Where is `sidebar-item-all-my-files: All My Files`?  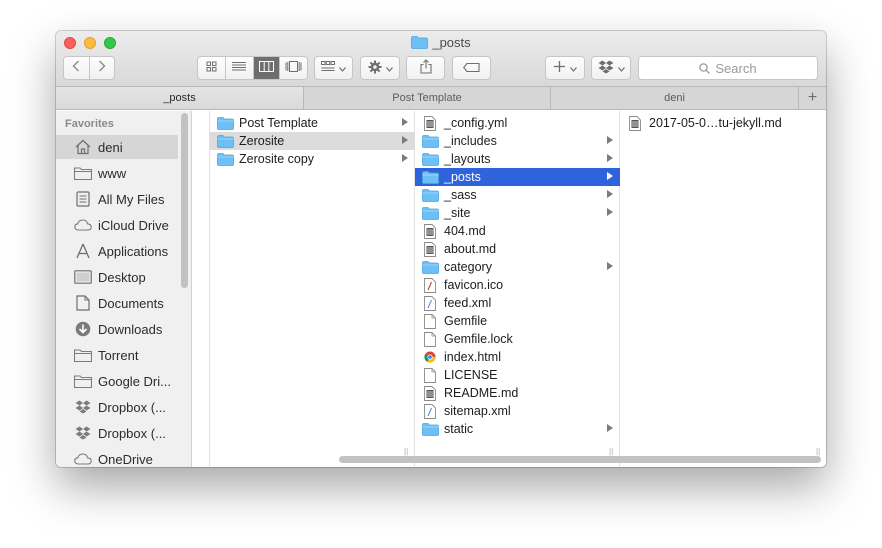
sidebar-item-all-my-files: All My Files is located at coordinates (117, 199).